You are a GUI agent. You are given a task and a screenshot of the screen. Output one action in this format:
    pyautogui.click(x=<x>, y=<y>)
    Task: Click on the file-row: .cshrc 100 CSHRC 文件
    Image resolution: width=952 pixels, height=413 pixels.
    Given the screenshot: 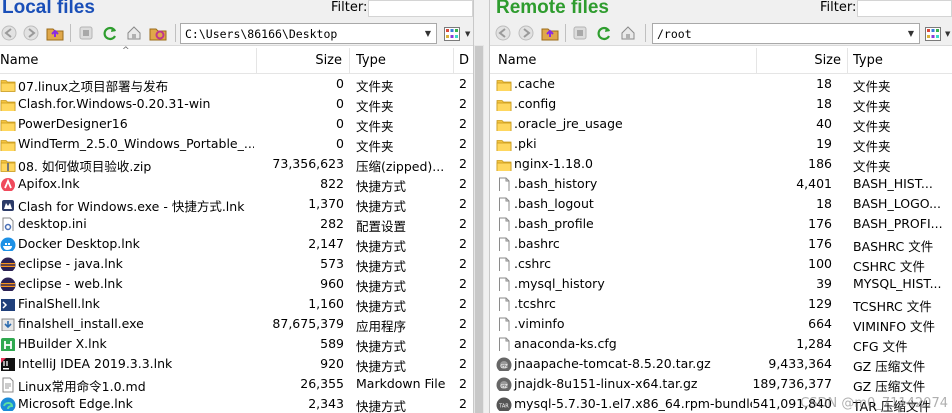 What is the action you would take?
    pyautogui.click(x=721, y=264)
    